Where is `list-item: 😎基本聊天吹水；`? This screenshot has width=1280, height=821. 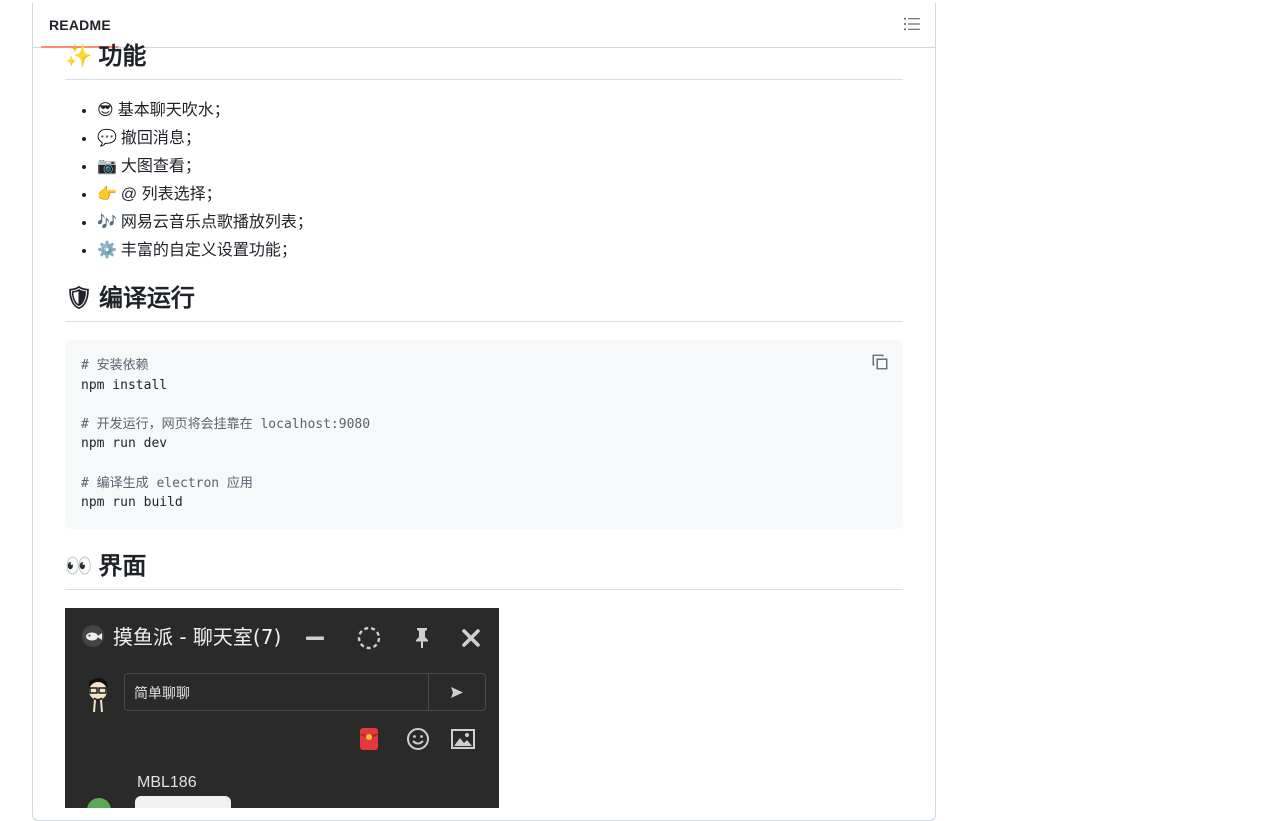 list-item: 😎基本聊天吹水； is located at coordinates (500, 110).